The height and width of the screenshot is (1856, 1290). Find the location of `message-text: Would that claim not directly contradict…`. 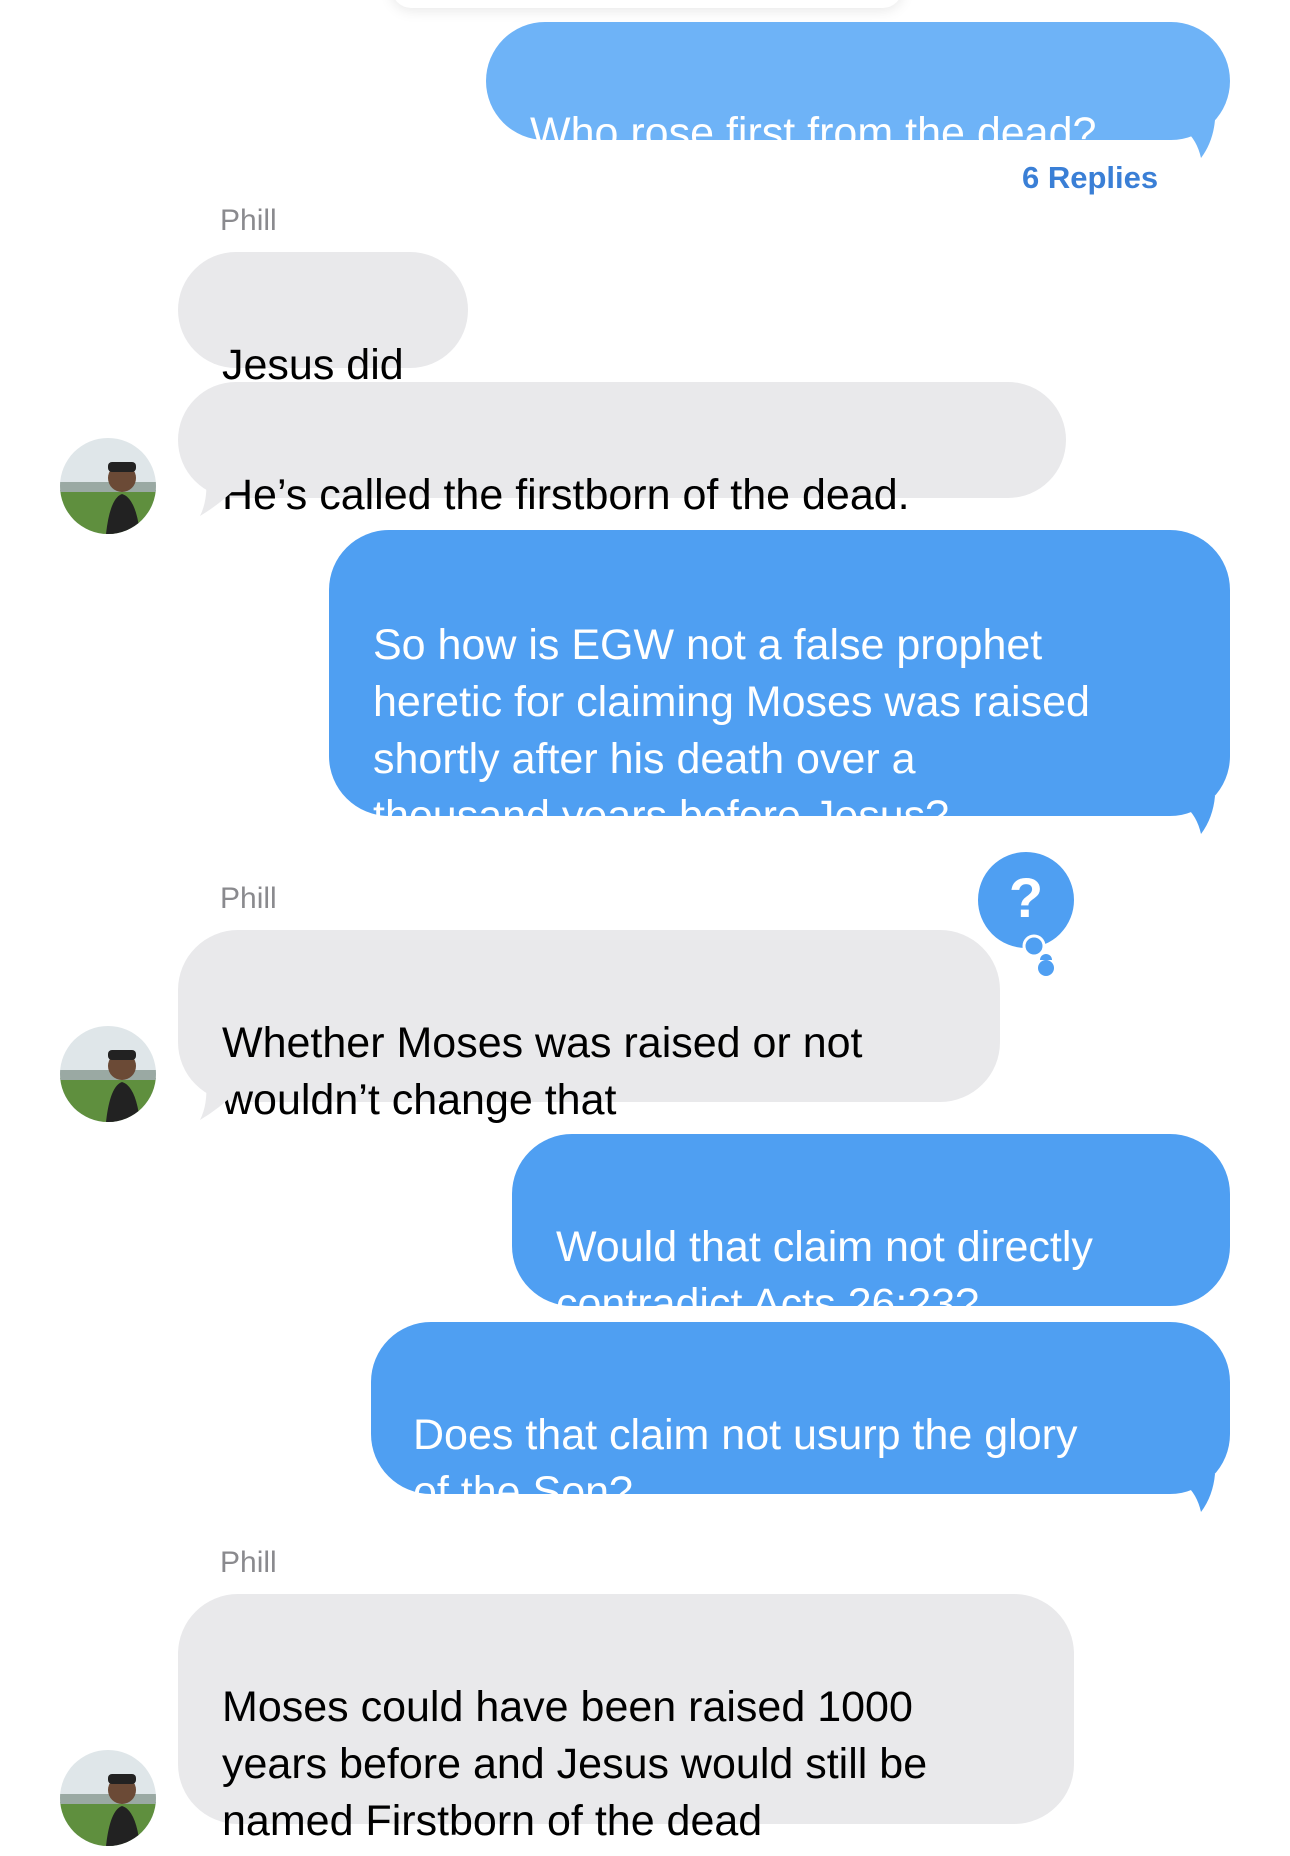

message-text: Would that claim not directly contradict… is located at coordinates (824, 1275).